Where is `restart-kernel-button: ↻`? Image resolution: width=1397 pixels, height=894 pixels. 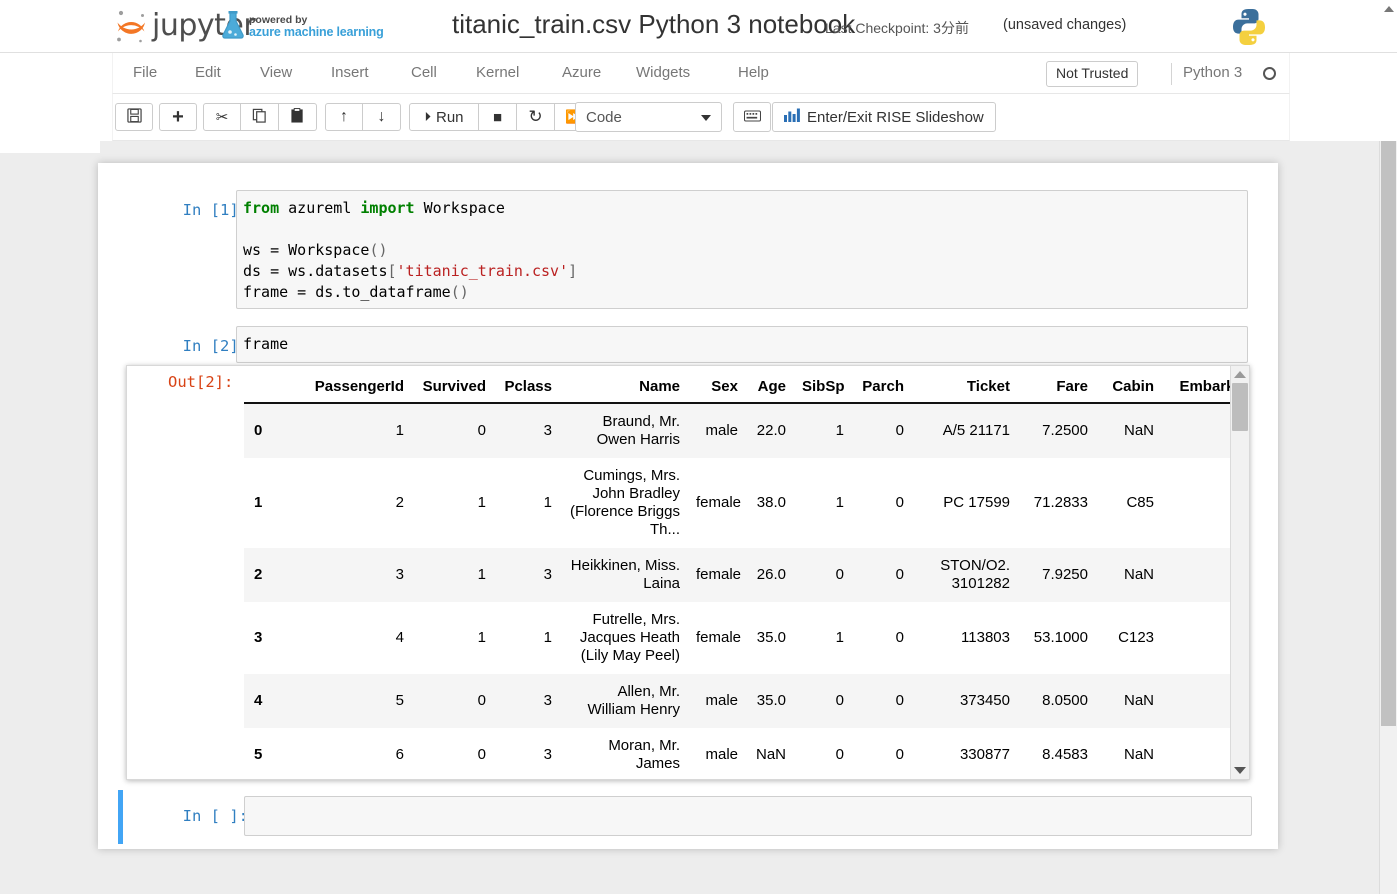 restart-kernel-button: ↻ is located at coordinates (536, 117).